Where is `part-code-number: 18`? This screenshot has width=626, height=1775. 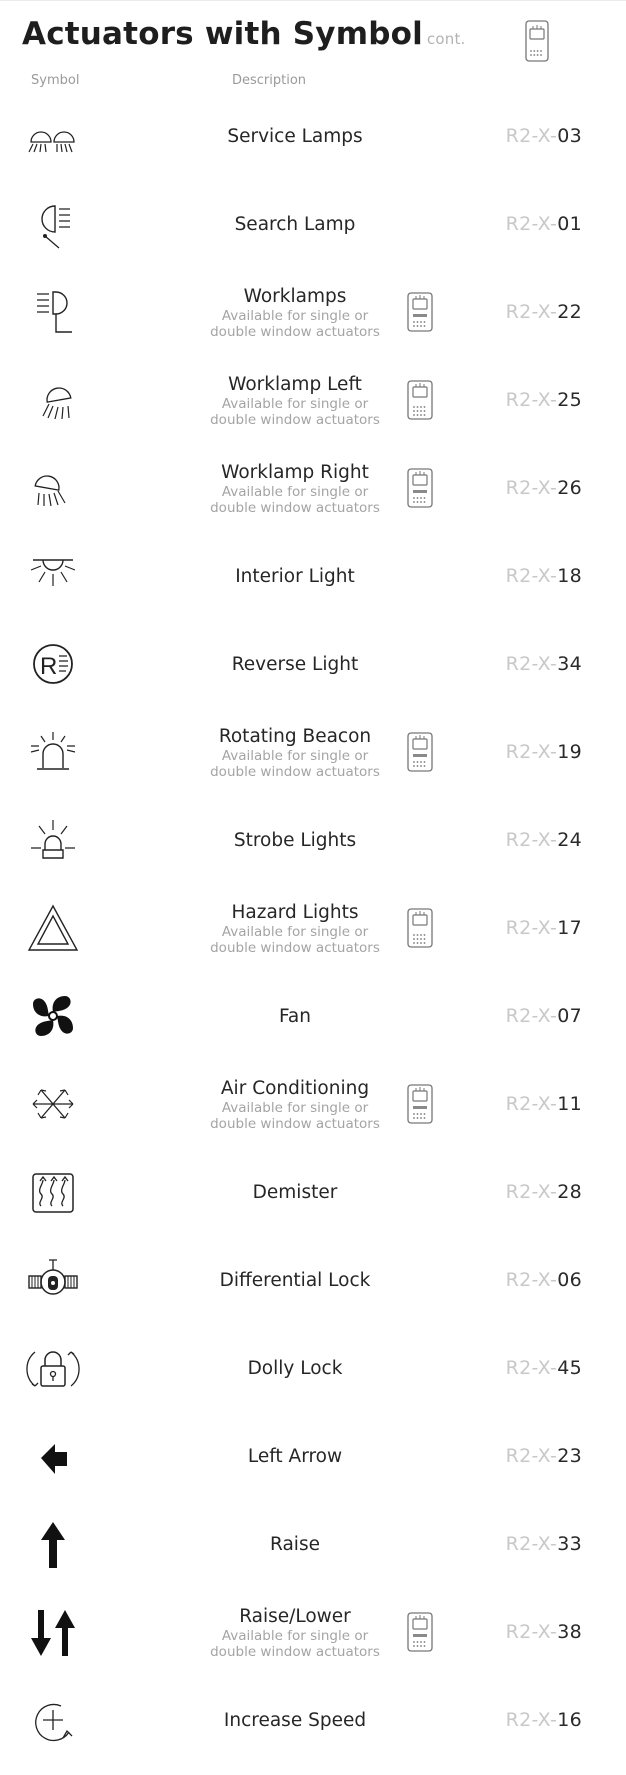 part-code-number: 18 is located at coordinates (569, 576).